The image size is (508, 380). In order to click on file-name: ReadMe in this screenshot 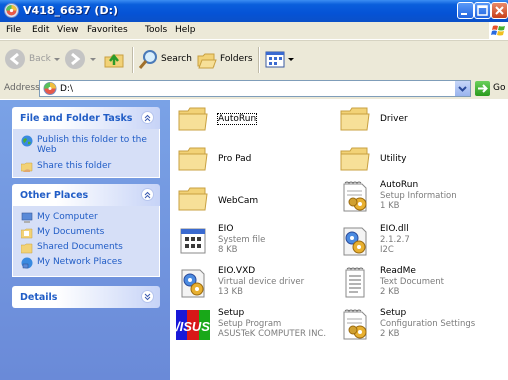, I will do `click(398, 271)`.